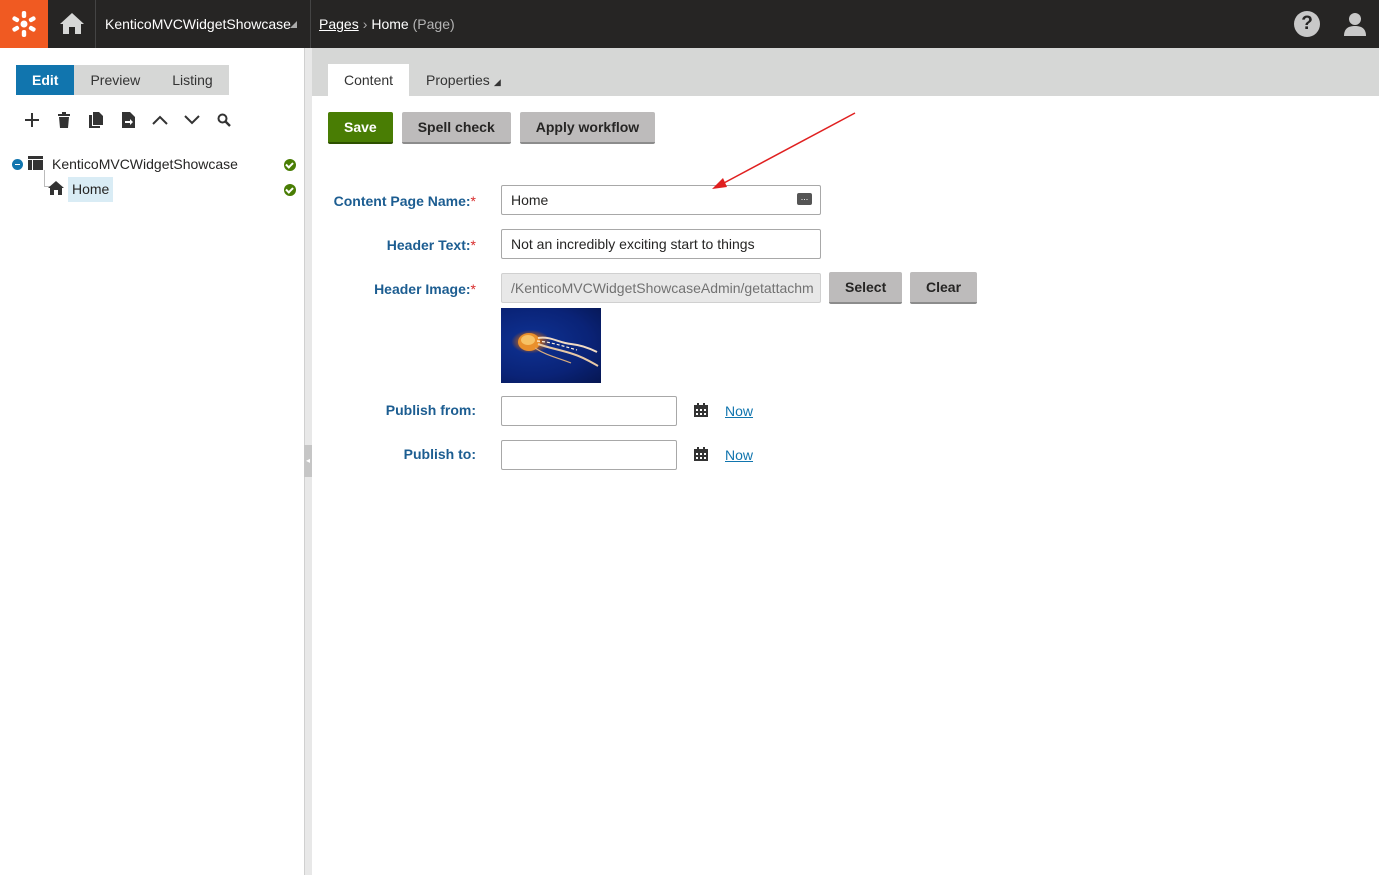 The width and height of the screenshot is (1379, 875). I want to click on home-button, so click(72, 24).